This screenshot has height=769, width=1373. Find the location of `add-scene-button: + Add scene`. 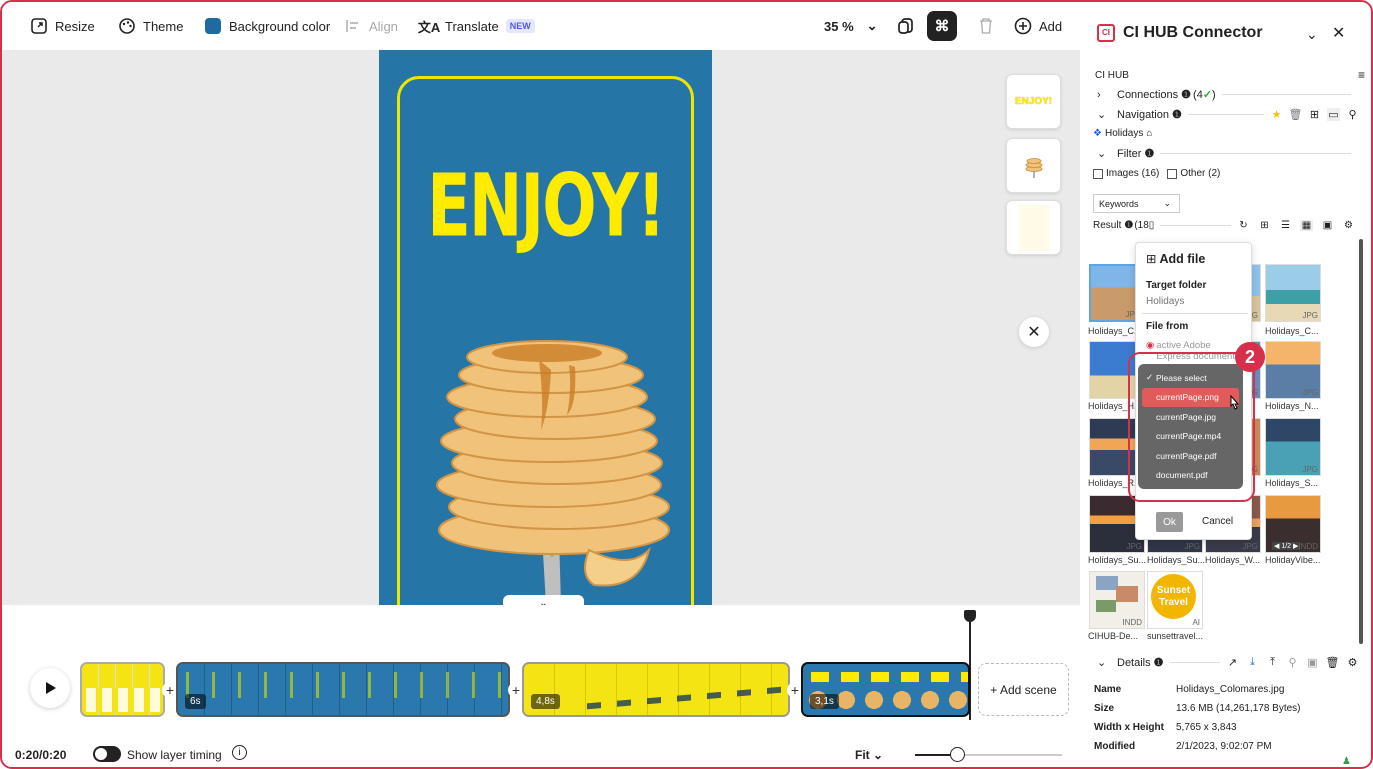

add-scene-button: + Add scene is located at coordinates (1023, 689).